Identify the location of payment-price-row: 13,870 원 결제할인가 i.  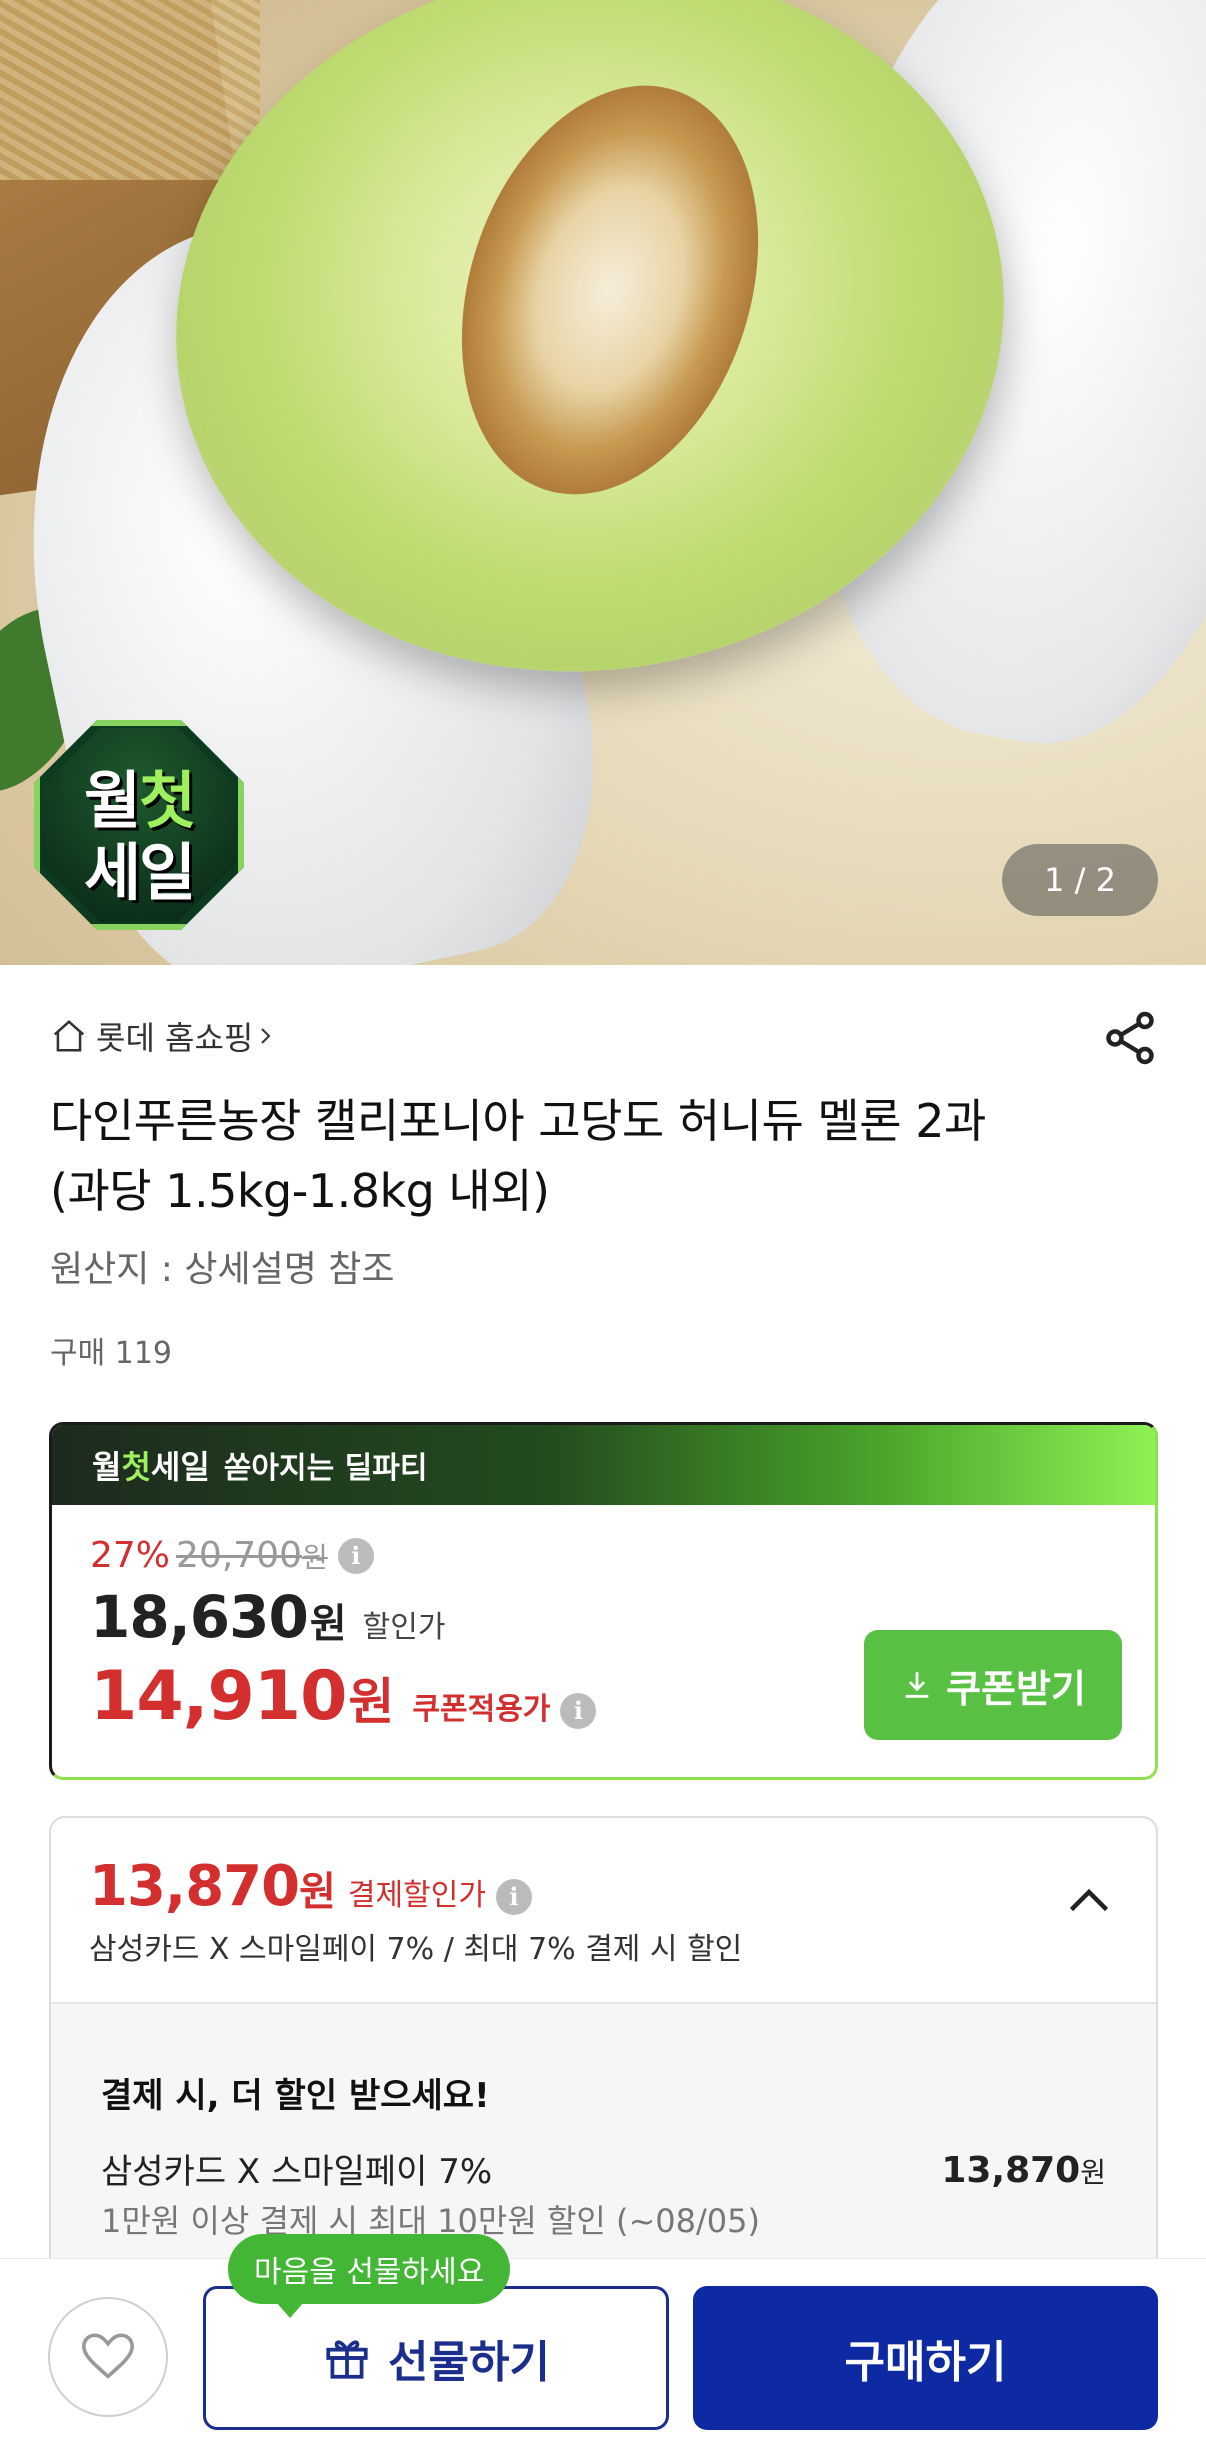
(310, 1886).